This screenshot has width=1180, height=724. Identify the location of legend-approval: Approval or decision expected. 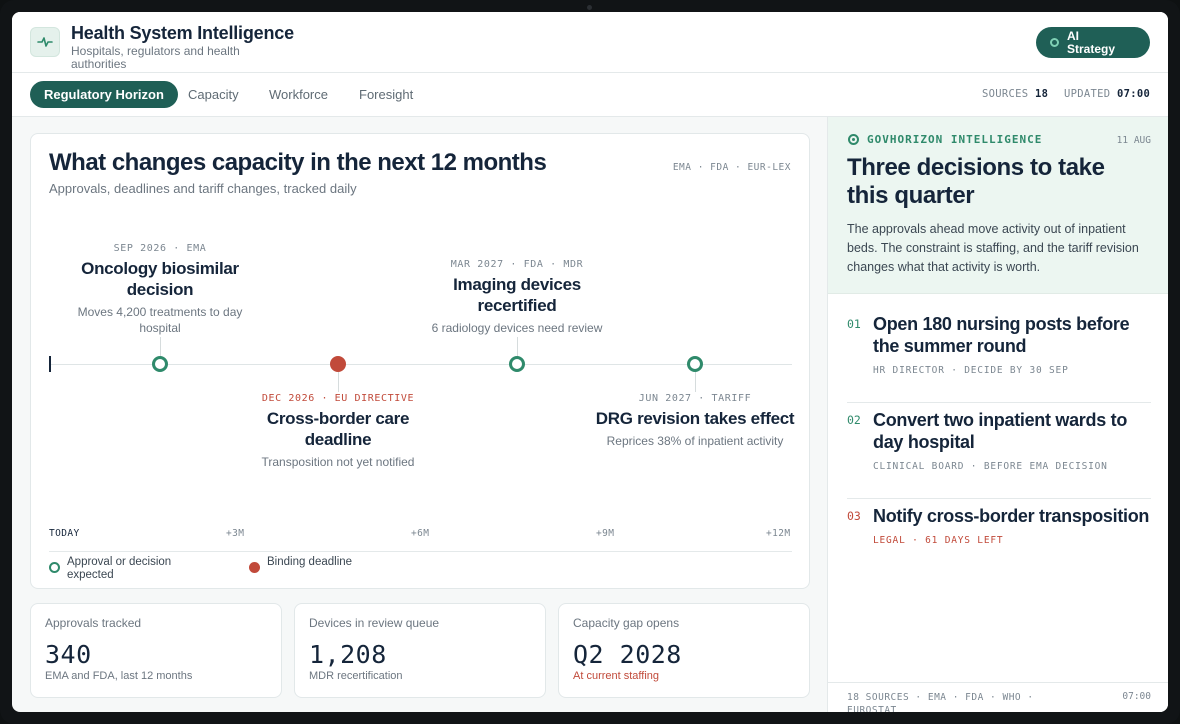
(118, 569).